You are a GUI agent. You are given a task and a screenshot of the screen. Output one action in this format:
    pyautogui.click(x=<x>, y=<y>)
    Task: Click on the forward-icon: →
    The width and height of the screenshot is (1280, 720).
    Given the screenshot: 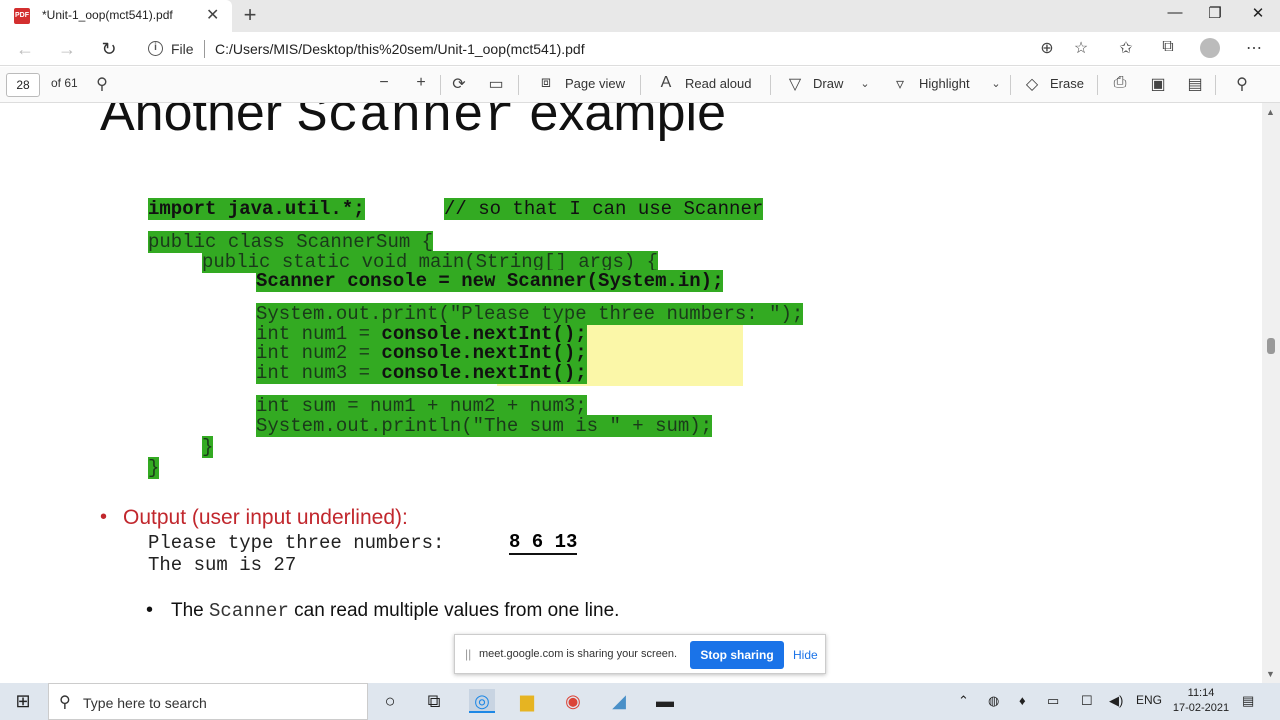 What is the action you would take?
    pyautogui.click(x=67, y=49)
    